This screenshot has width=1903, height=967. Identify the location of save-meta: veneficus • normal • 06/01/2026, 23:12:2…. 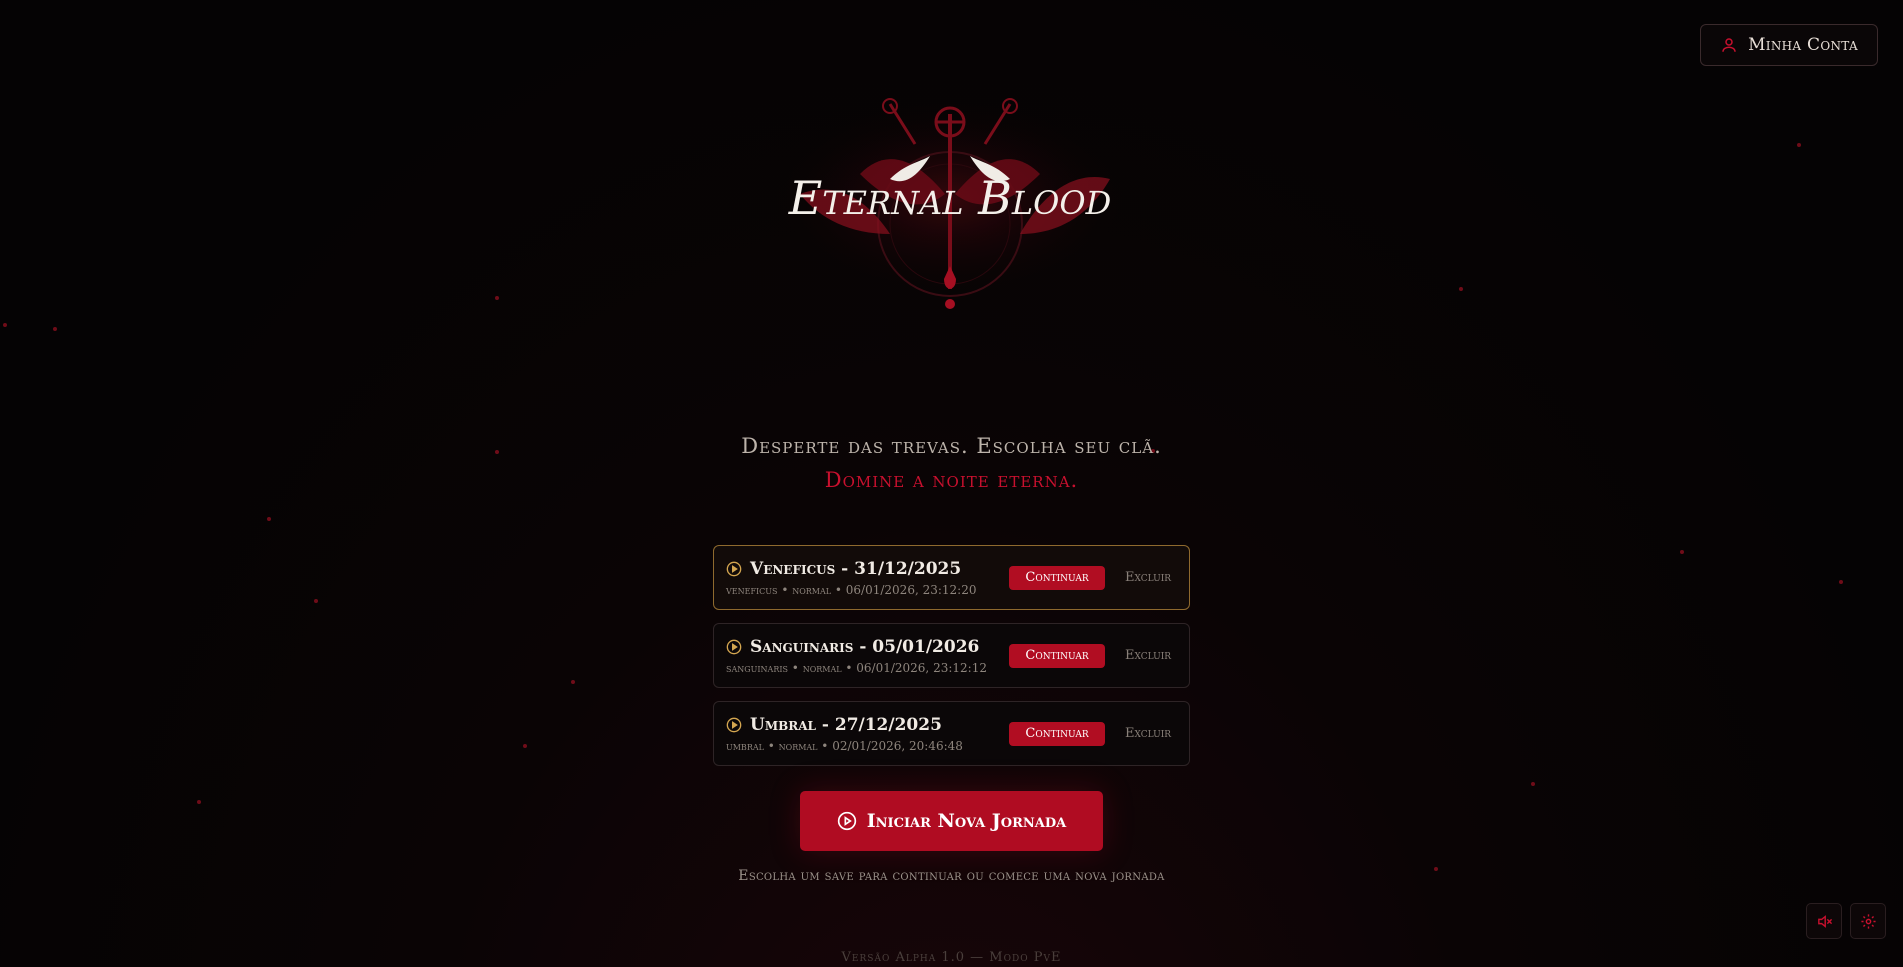
(851, 589).